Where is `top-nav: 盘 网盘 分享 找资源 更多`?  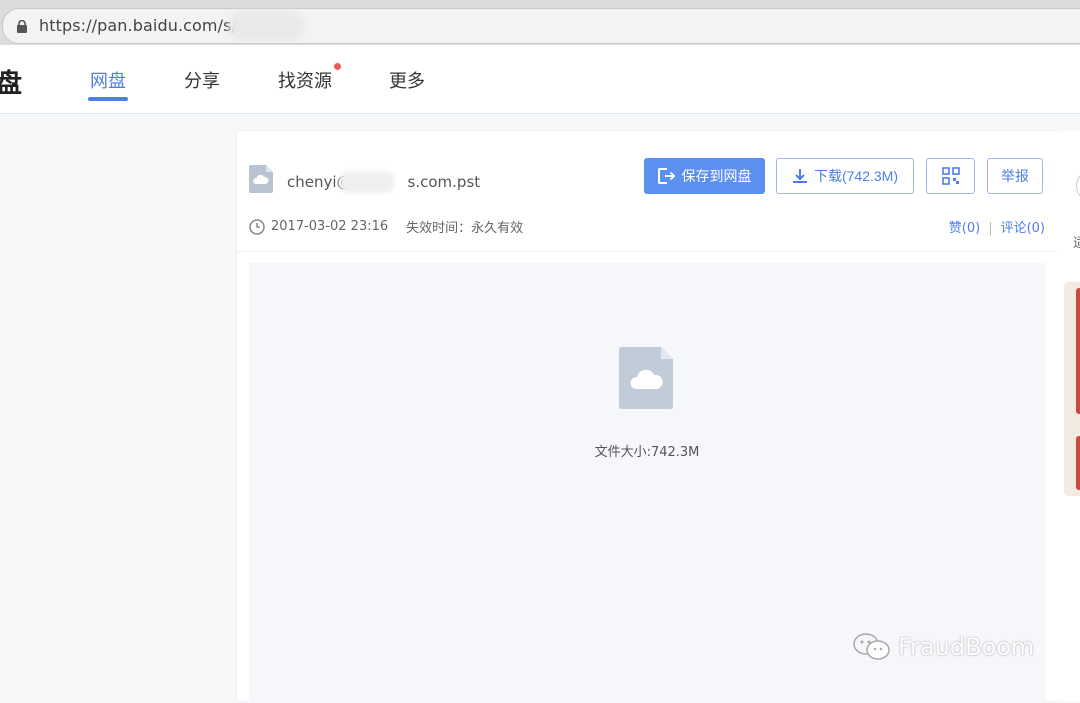
top-nav: 盘 网盘 分享 找资源 更多 is located at coordinates (540, 79).